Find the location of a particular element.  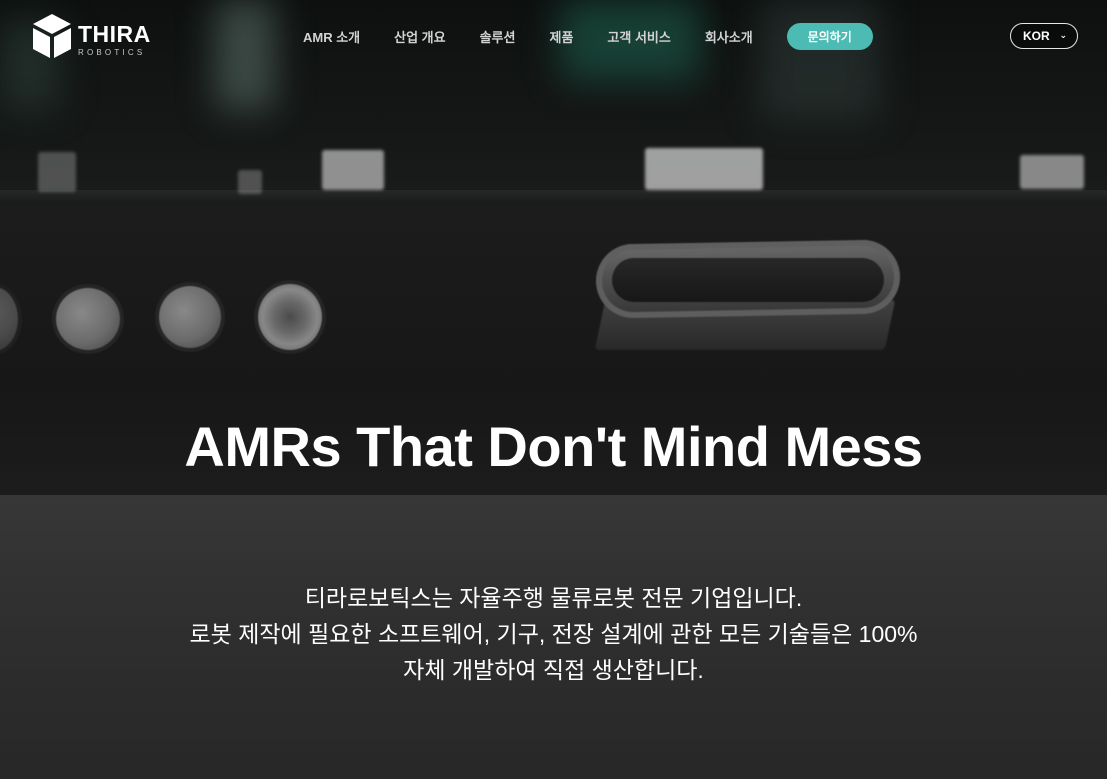

hero-title: AMRs That Don't Mind Mess is located at coordinates (553, 446).